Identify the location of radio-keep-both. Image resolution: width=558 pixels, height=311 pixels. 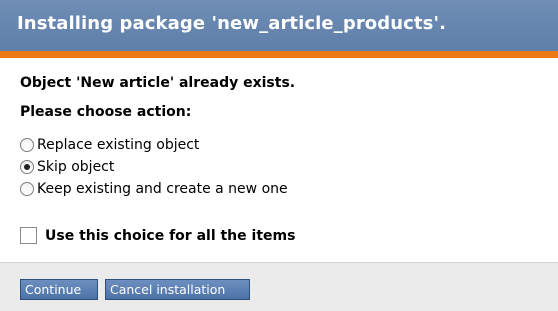
(27, 189).